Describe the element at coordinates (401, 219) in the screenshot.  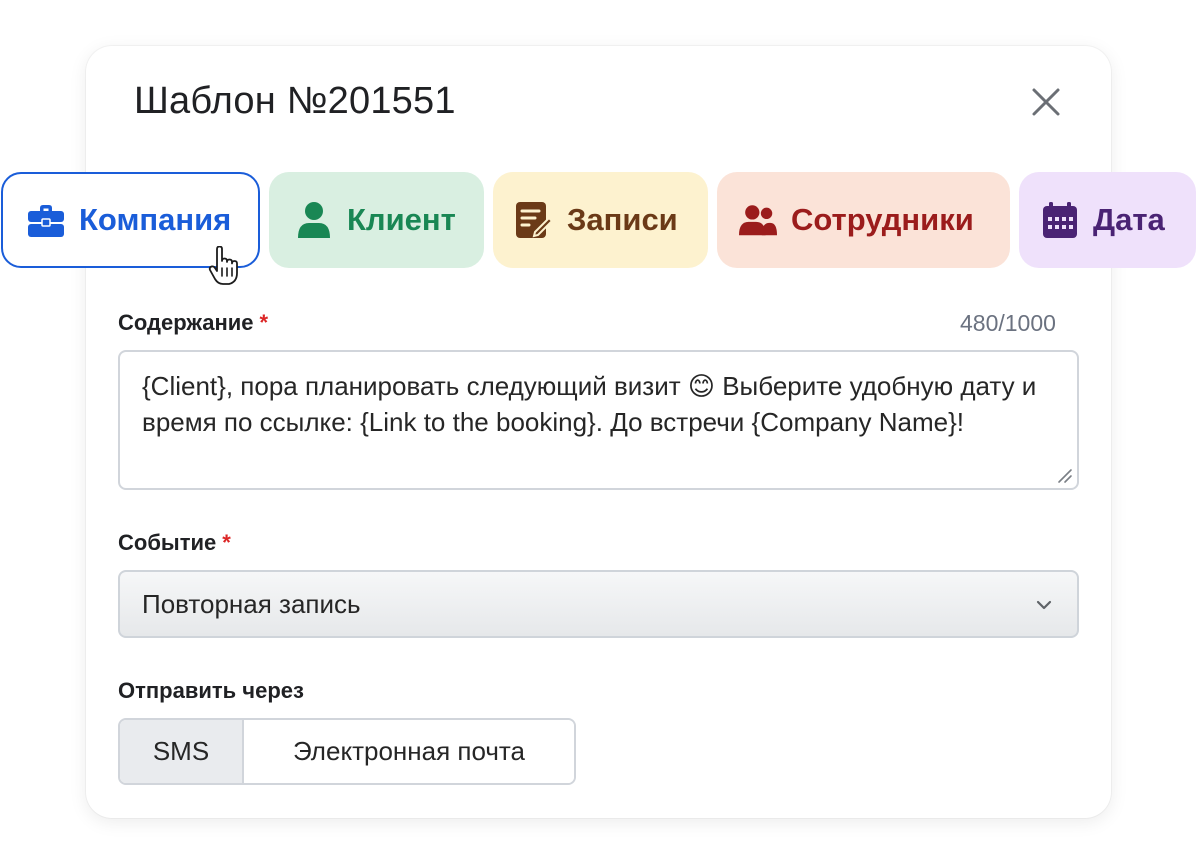
I see `tab-label: Клиент` at that location.